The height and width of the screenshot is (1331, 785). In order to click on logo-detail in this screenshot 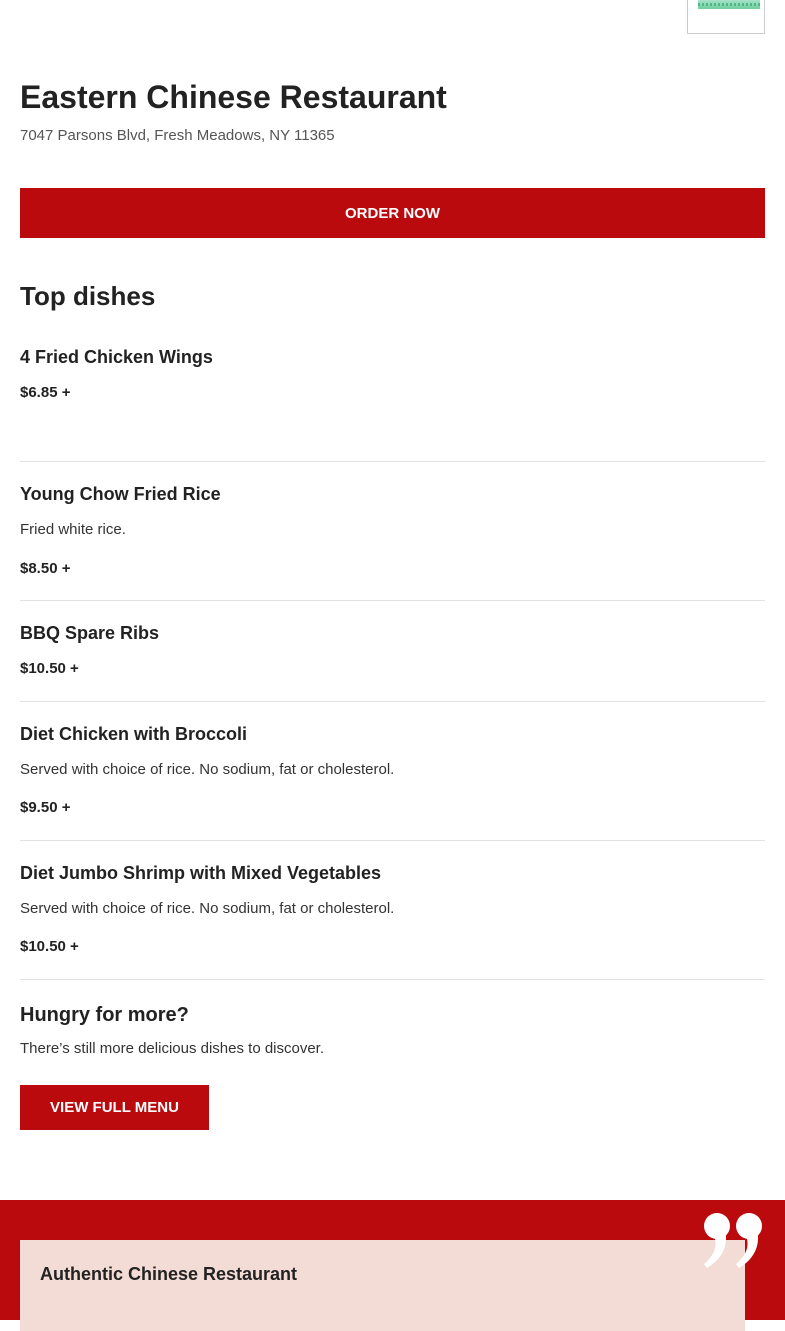, I will do `click(729, 4)`.